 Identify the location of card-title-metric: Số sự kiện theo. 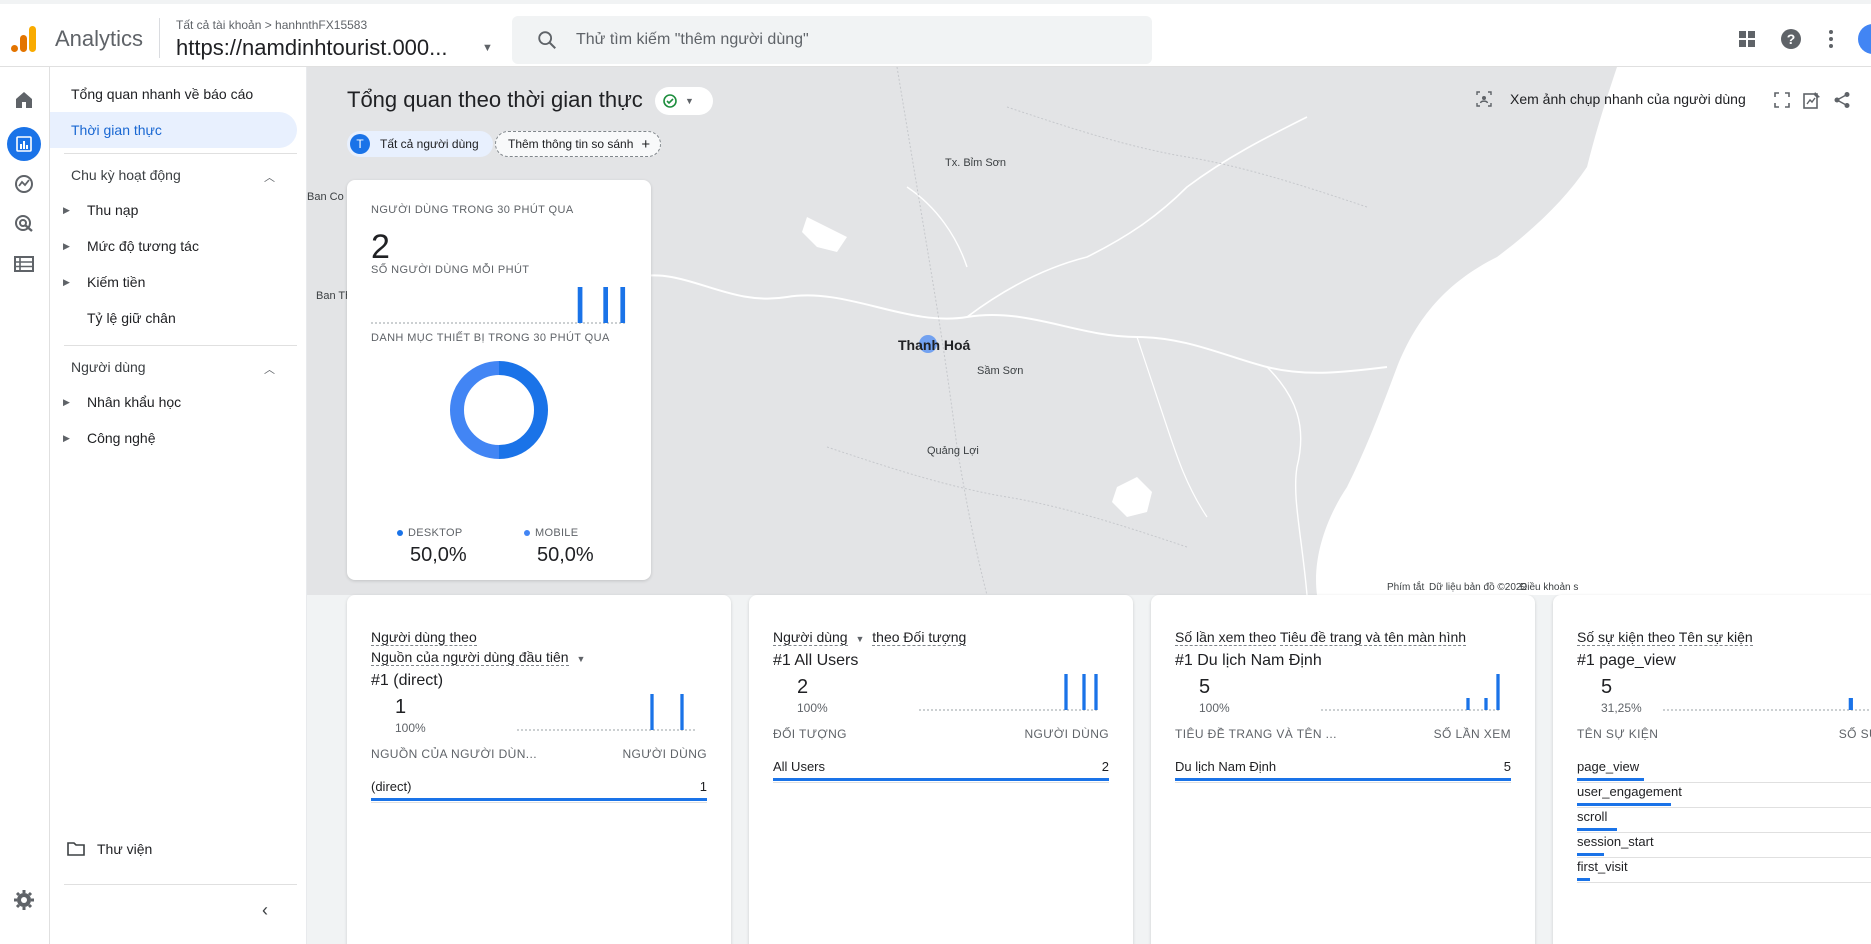
(1626, 637).